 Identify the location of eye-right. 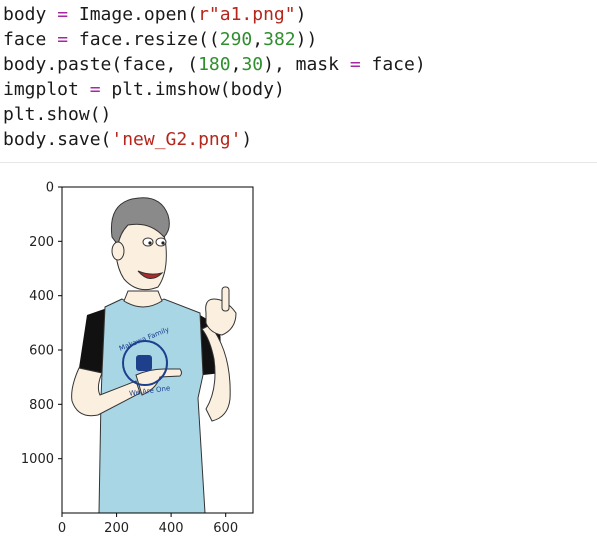
(161, 242).